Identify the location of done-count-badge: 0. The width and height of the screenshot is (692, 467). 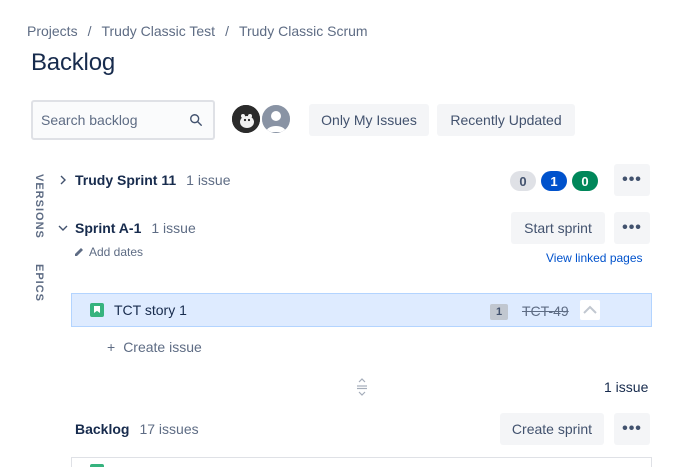
(585, 181).